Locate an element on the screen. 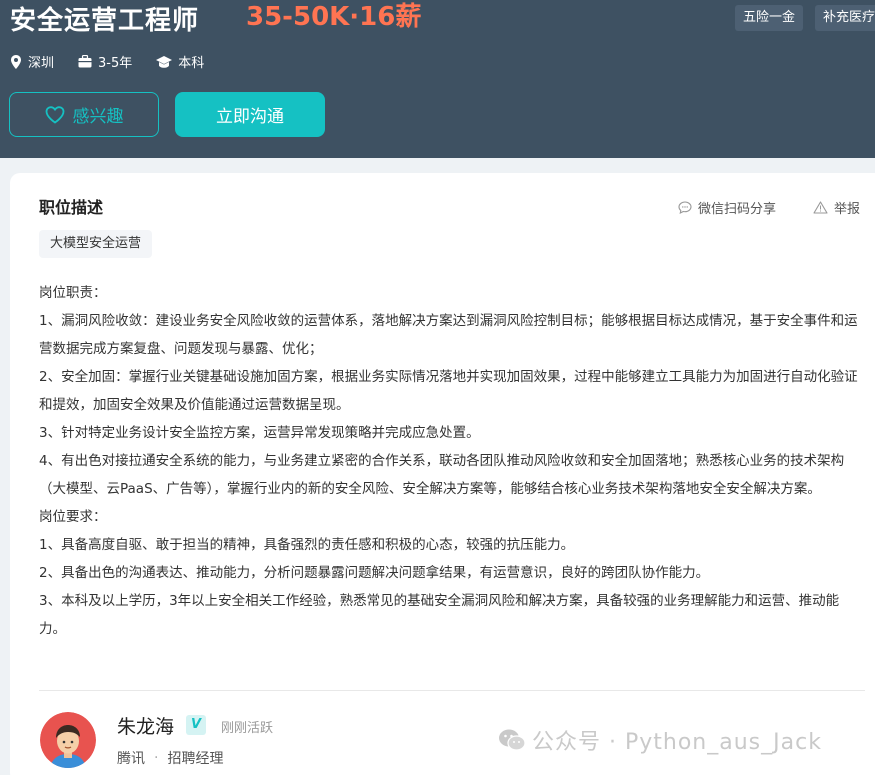 This screenshot has height=775, width=875. desc-line: 岗位要求： is located at coordinates (73, 517).